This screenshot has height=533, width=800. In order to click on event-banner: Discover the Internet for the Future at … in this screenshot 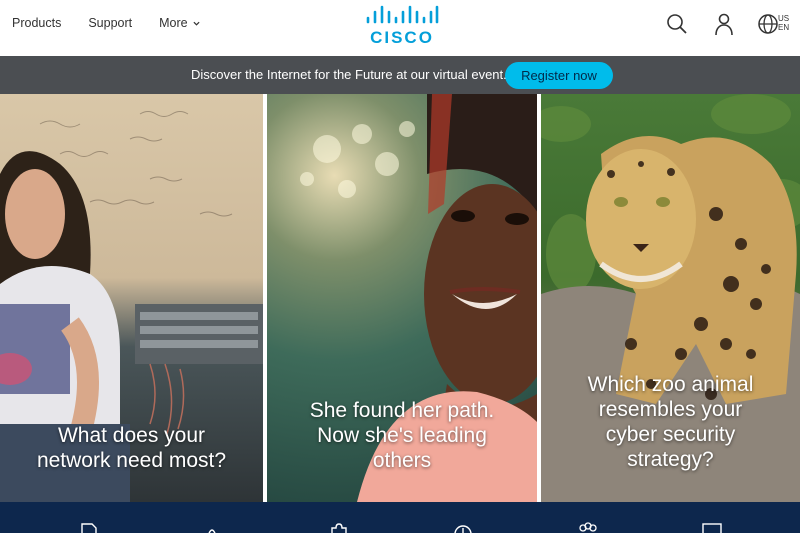, I will do `click(400, 75)`.